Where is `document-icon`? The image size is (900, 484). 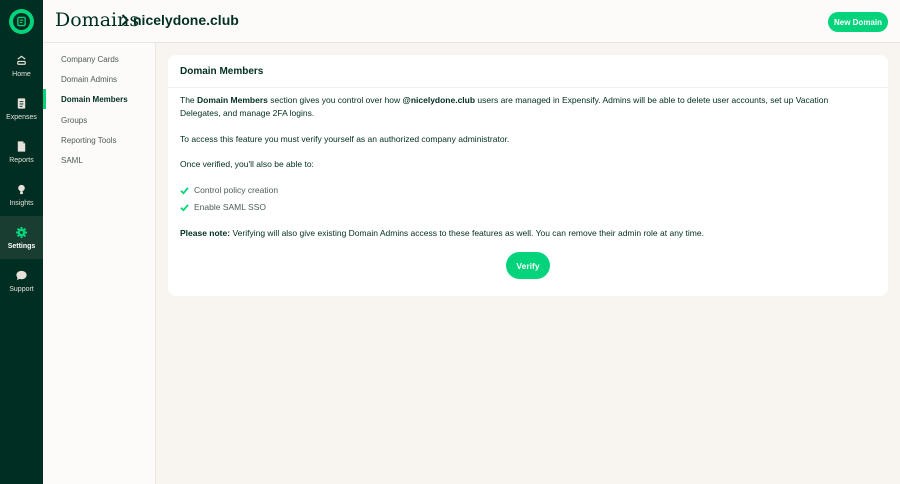
document-icon is located at coordinates (22, 146).